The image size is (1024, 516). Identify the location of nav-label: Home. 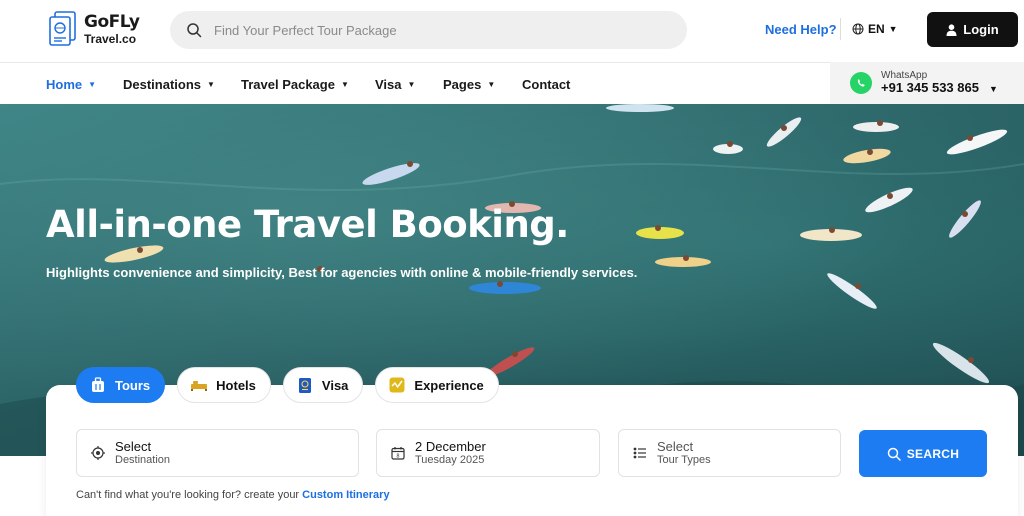
(64, 84).